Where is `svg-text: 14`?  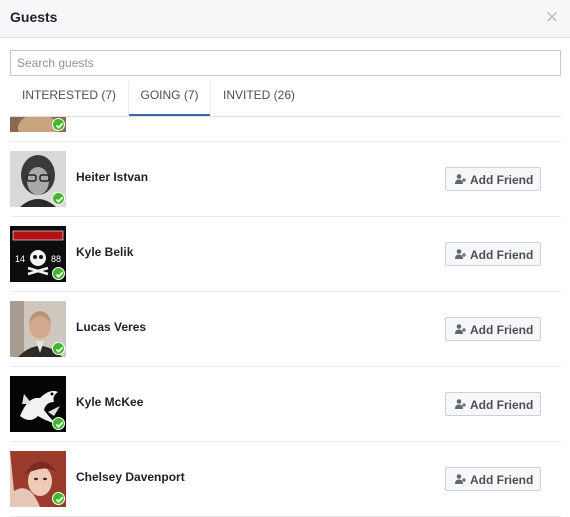
svg-text: 14 is located at coordinates (20, 259).